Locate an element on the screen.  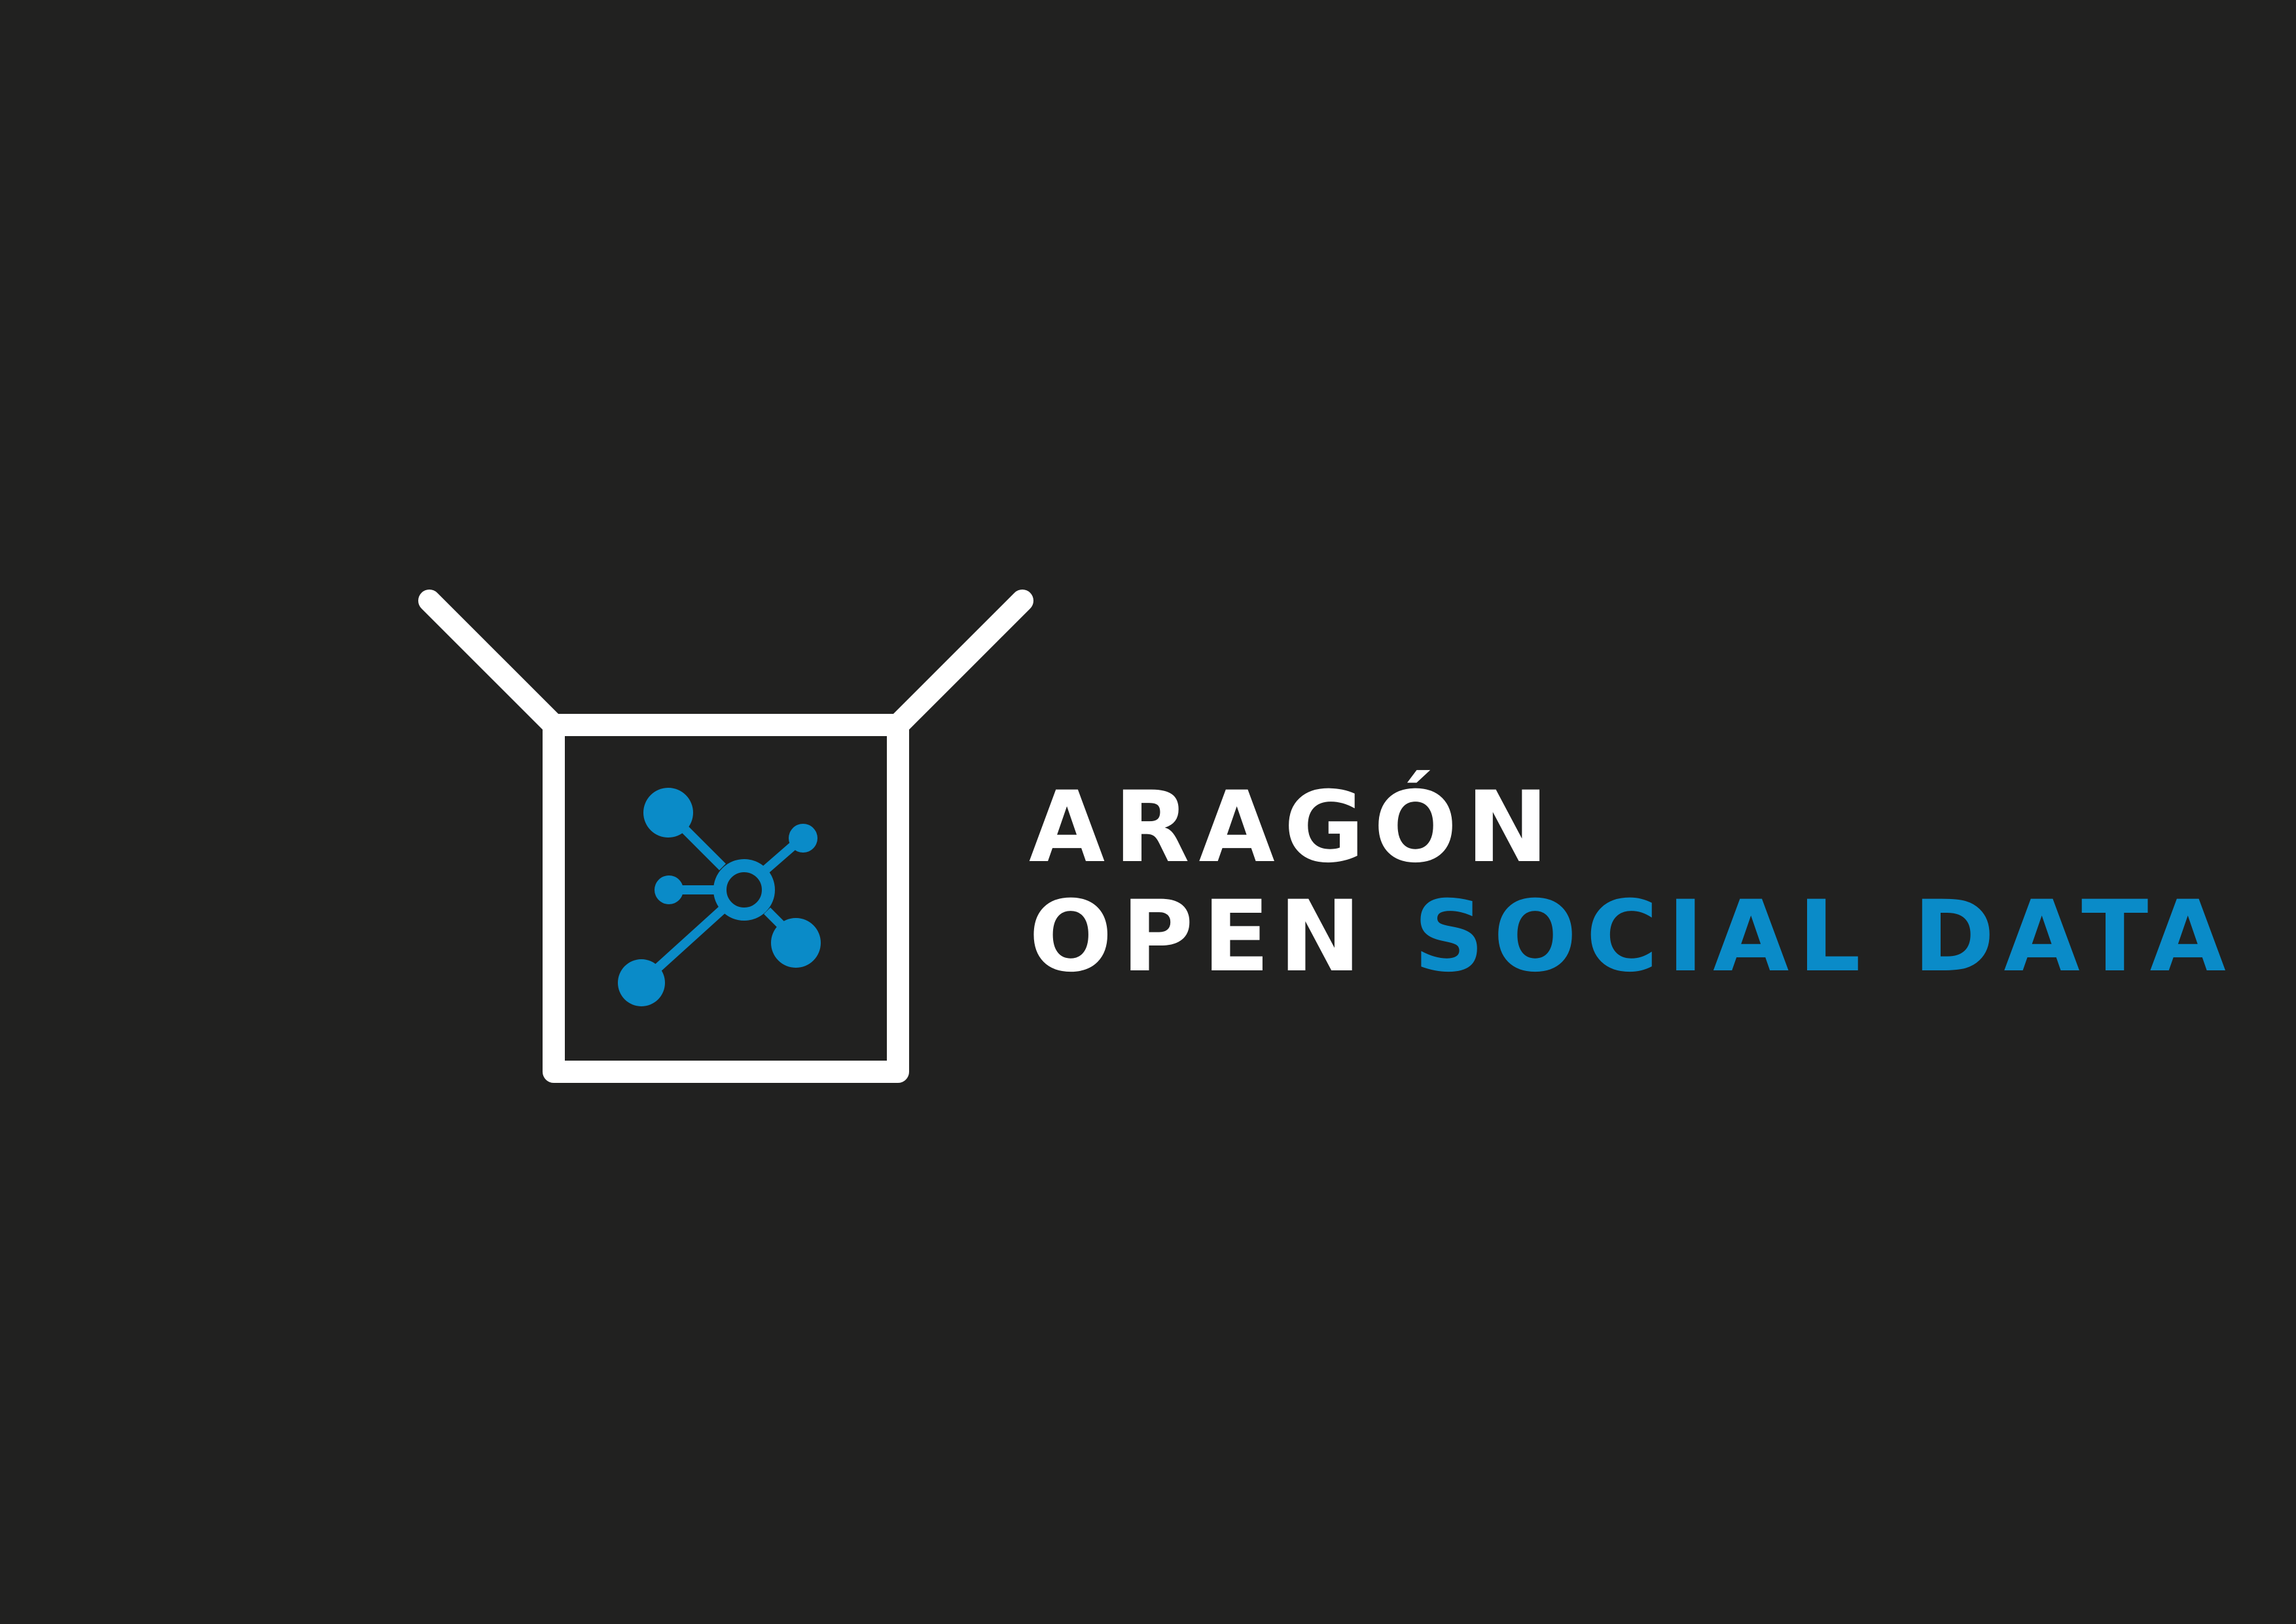
network-nodes-icon is located at coordinates (719, 897).